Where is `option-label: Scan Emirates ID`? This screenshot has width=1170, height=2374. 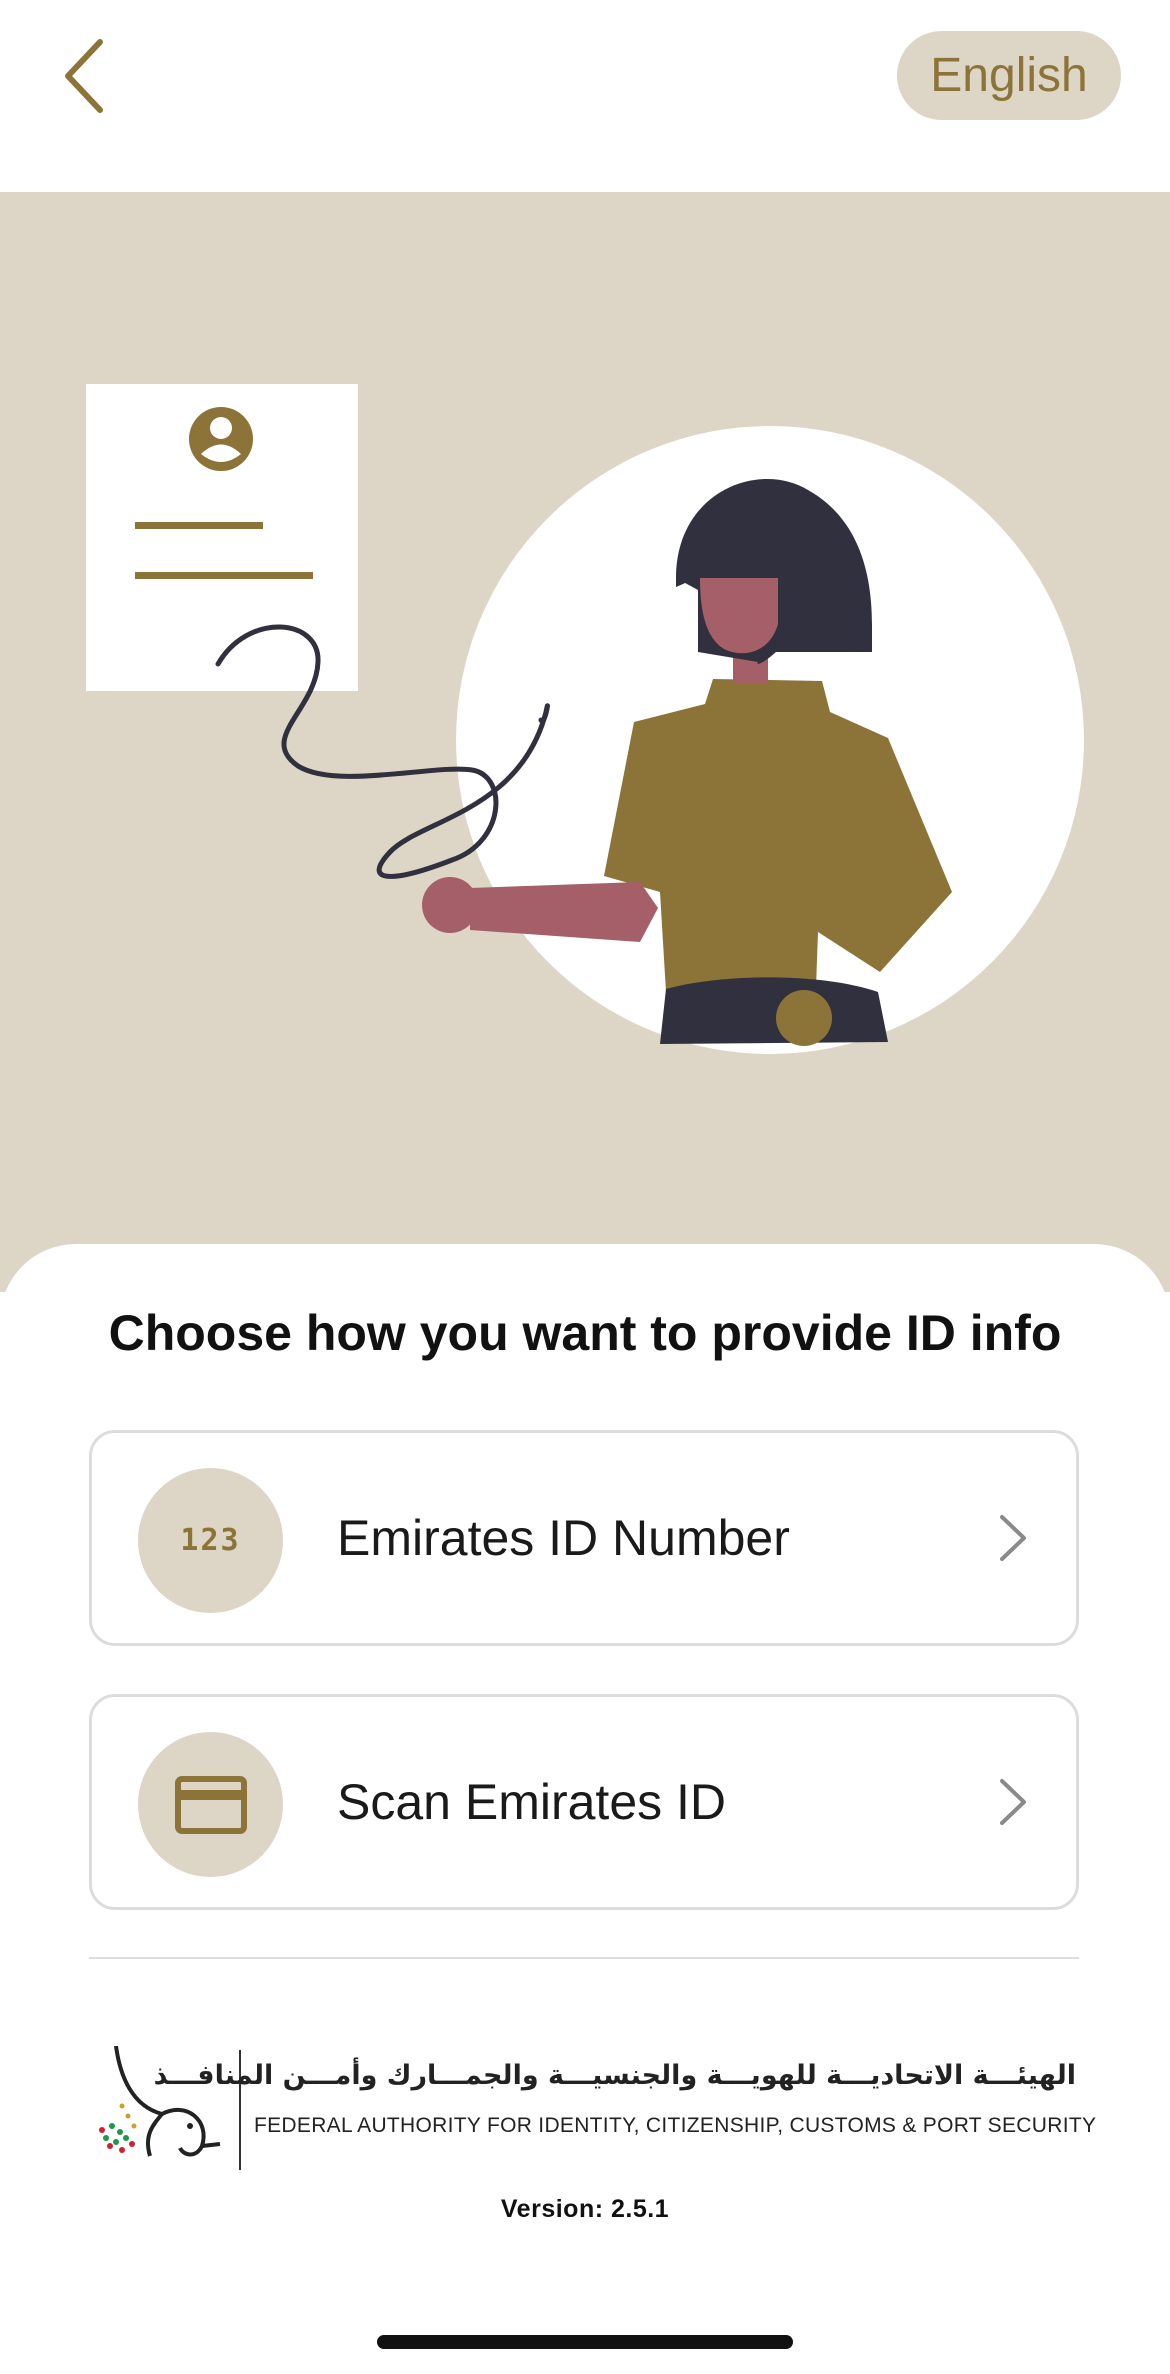
option-label: Scan Emirates ID is located at coordinates (532, 1802).